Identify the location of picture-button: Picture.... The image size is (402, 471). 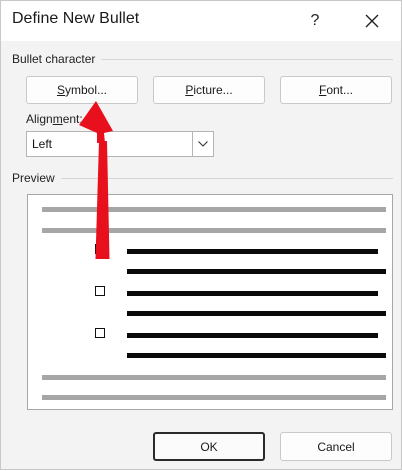
(209, 90).